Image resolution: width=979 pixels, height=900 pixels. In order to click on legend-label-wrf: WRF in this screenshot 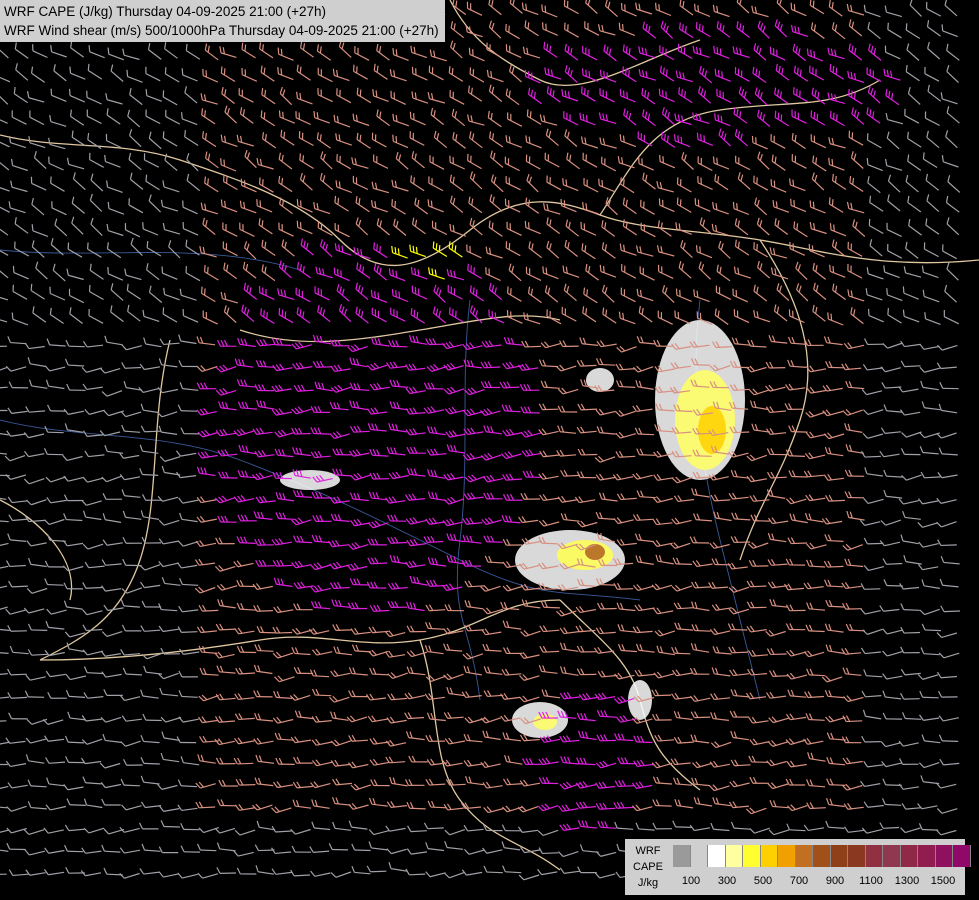, I will do `click(648, 851)`.